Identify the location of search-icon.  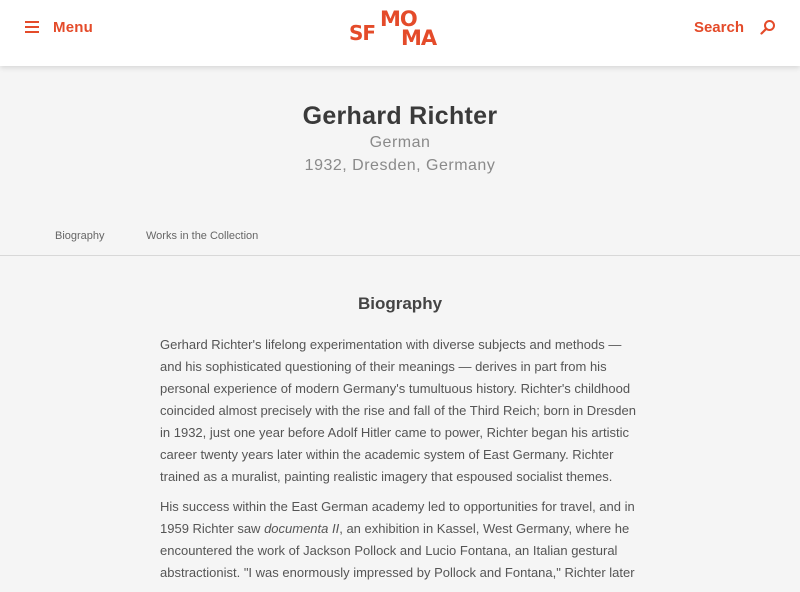
(767, 27).